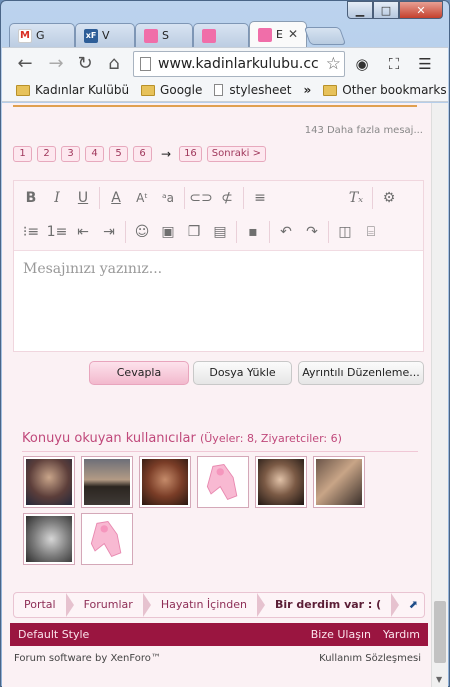 Image resolution: width=450 pixels, height=687 pixels. I want to click on page-link: 4, so click(94, 154).